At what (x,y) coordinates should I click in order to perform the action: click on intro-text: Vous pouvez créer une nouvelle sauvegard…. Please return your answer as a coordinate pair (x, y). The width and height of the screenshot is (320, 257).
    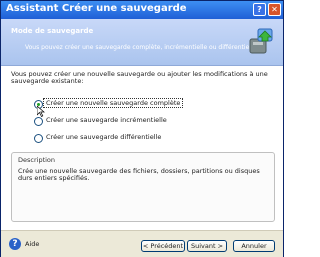
    Looking at the image, I should click on (139, 77).